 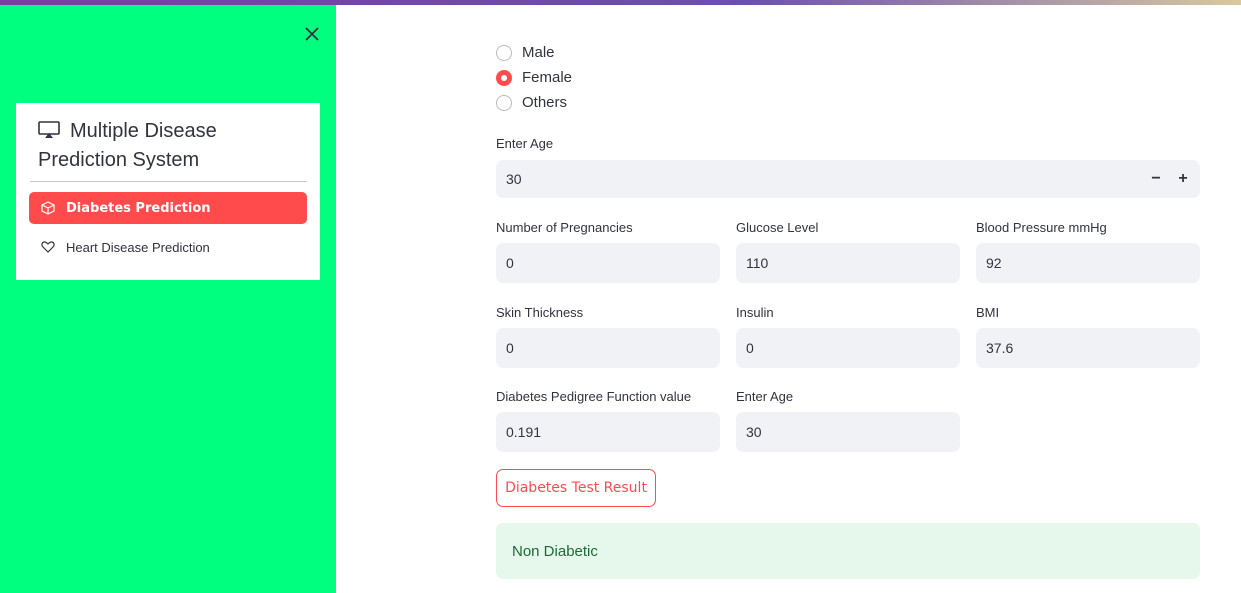 What do you see at coordinates (555, 551) in the screenshot?
I see `result-text: Non Diabetic` at bounding box center [555, 551].